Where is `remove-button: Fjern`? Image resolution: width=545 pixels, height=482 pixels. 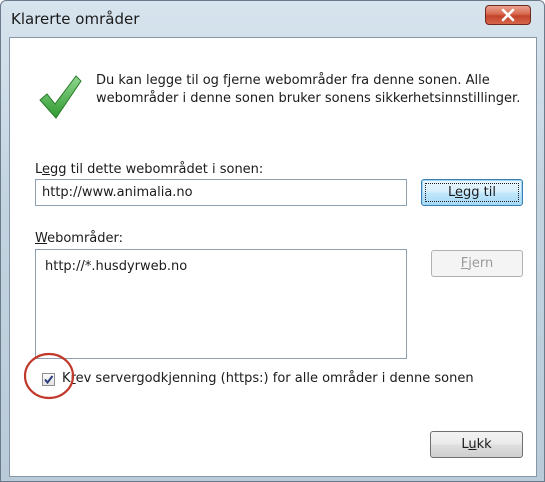 remove-button: Fjern is located at coordinates (477, 263).